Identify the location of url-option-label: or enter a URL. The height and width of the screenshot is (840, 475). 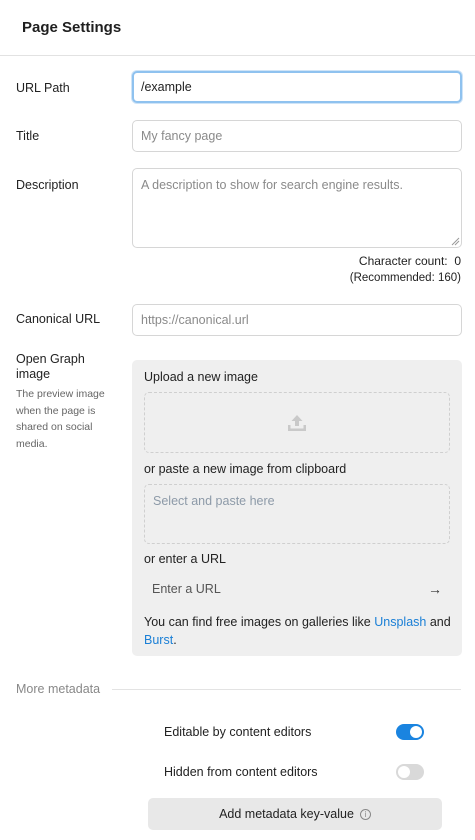
(185, 559).